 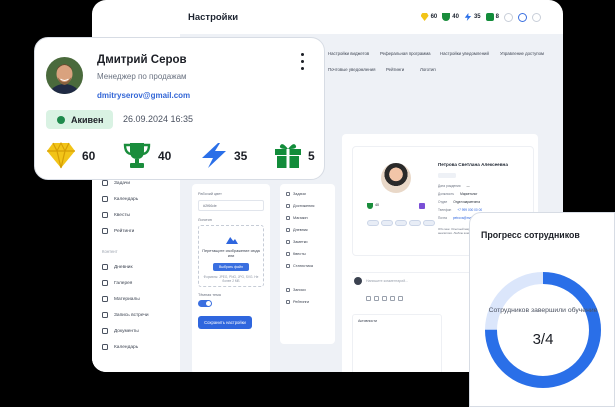 I want to click on progress-caption: Сотрудников завершили обучение, so click(x=543, y=310).